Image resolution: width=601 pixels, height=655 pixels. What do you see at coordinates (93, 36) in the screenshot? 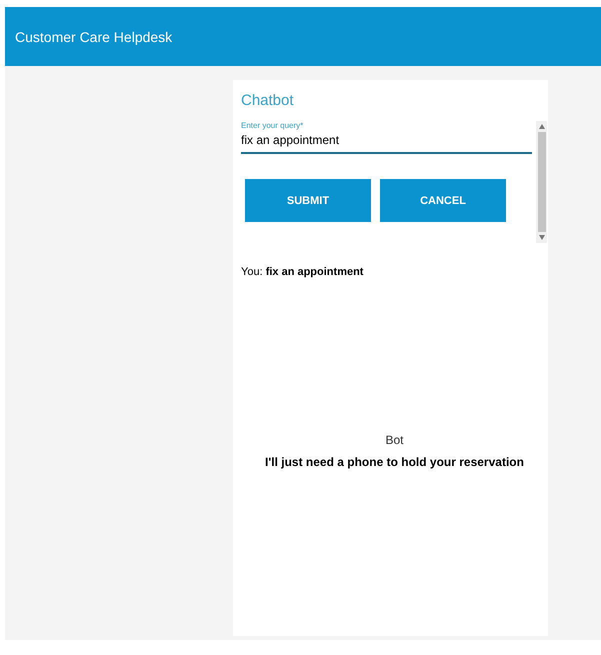
I see `app-title: Customer Care Helpdesk` at bounding box center [93, 36].